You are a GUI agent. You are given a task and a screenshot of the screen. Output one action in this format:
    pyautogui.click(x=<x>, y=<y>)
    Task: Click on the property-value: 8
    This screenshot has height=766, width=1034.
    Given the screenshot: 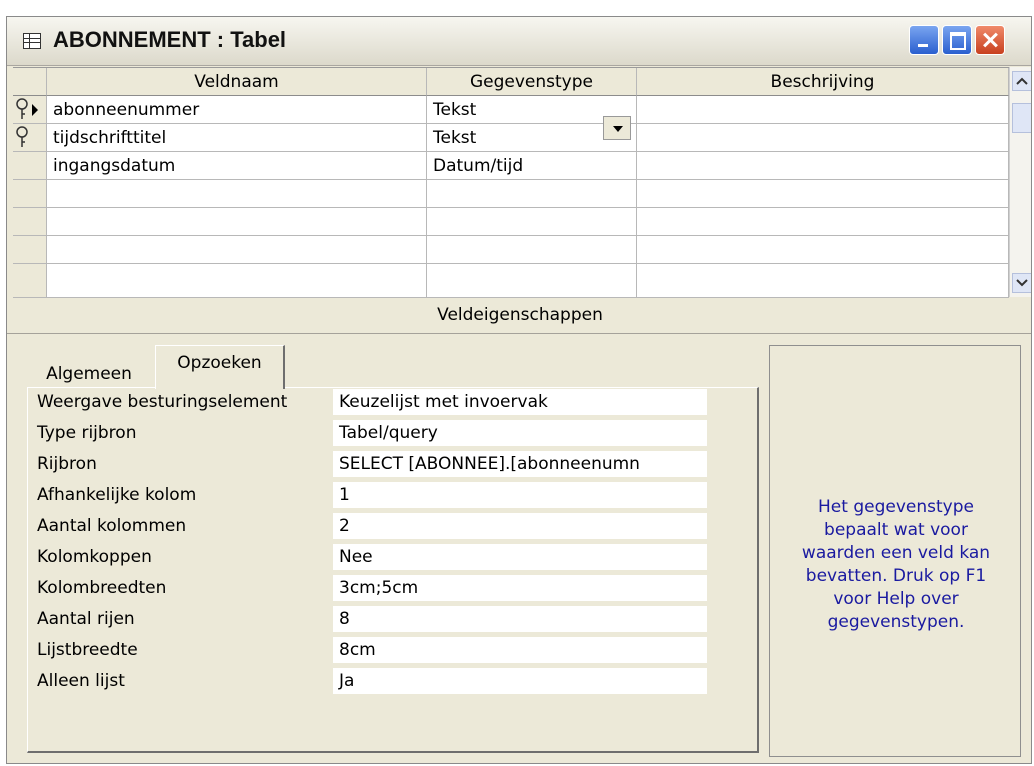 What is the action you would take?
    pyautogui.click(x=520, y=619)
    